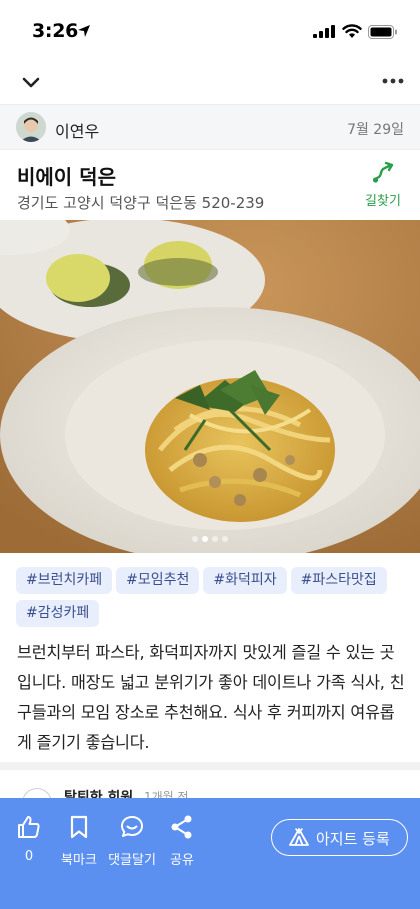  What do you see at coordinates (29, 856) in the screenshot?
I see `like-count: 0` at bounding box center [29, 856].